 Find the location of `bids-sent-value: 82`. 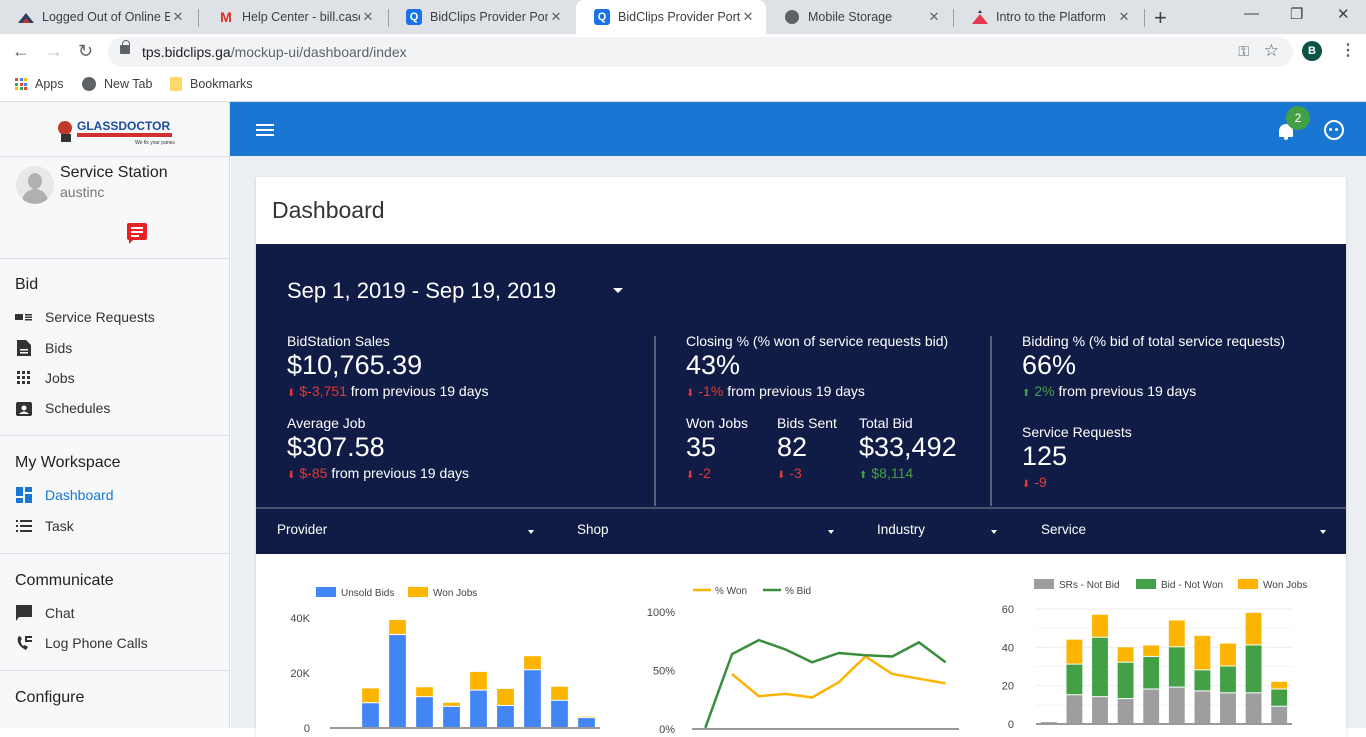

bids-sent-value: 82 is located at coordinates (792, 447).